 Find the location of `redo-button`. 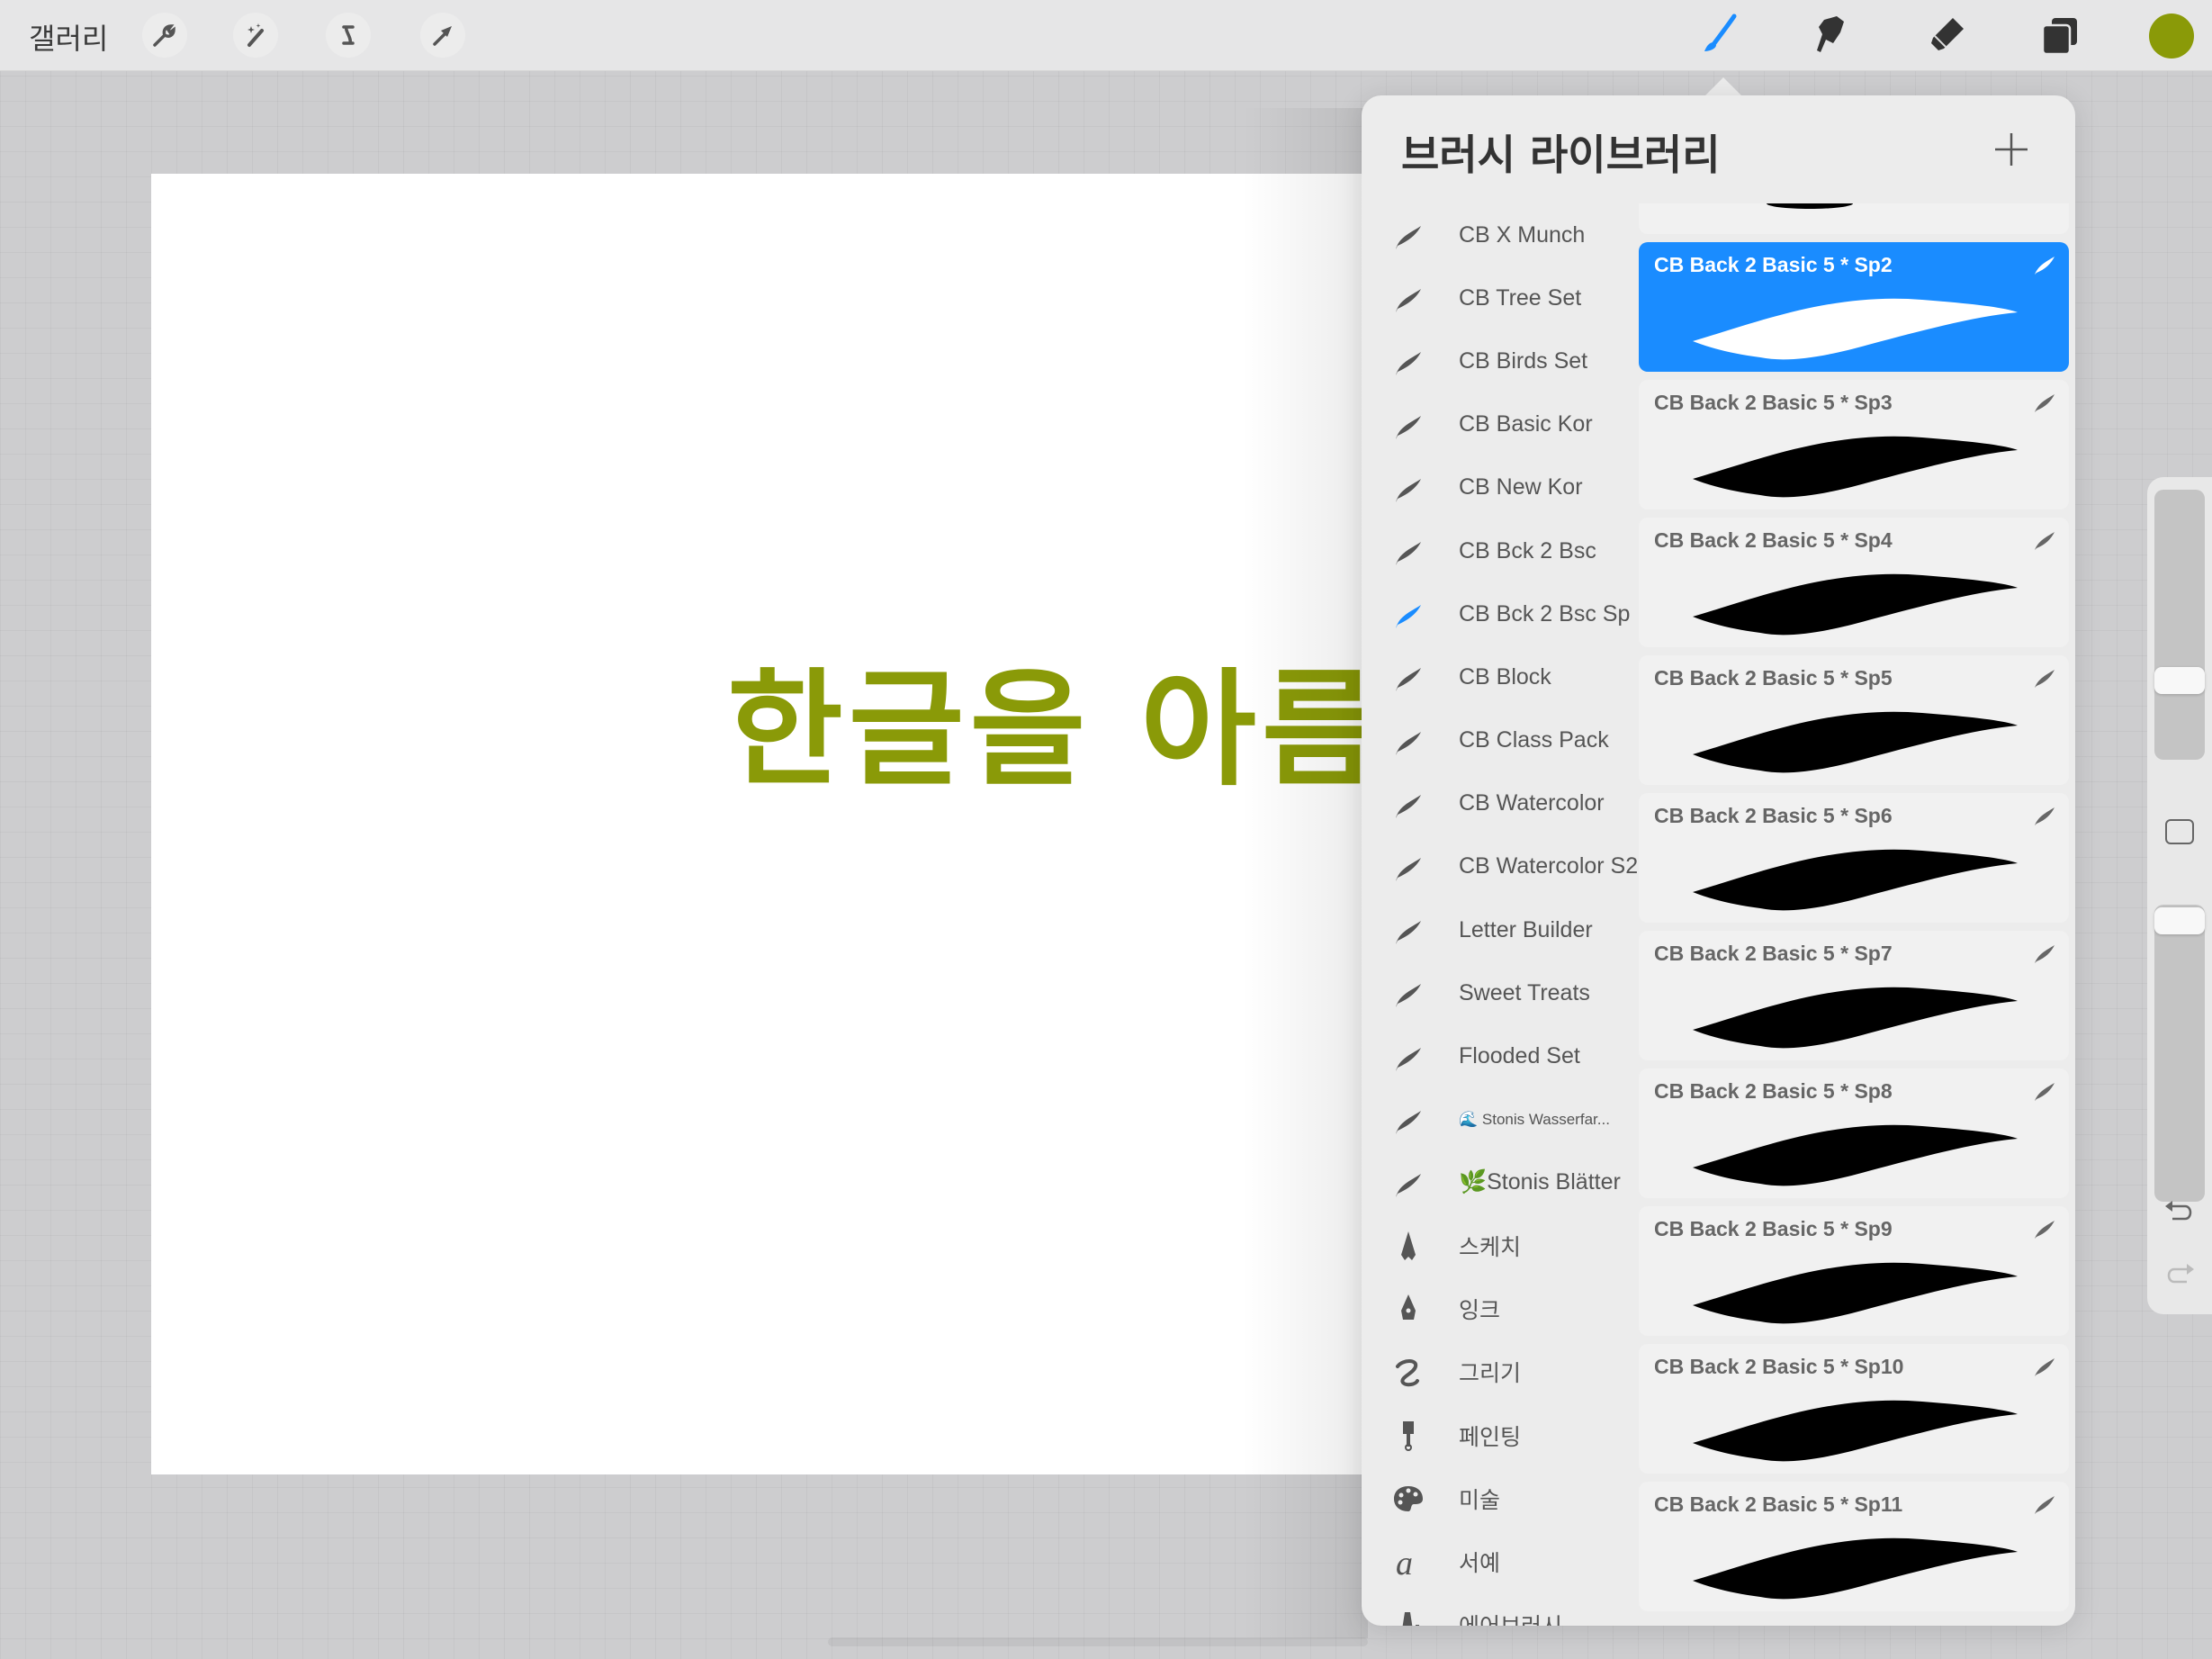

redo-button is located at coordinates (2179, 1273).